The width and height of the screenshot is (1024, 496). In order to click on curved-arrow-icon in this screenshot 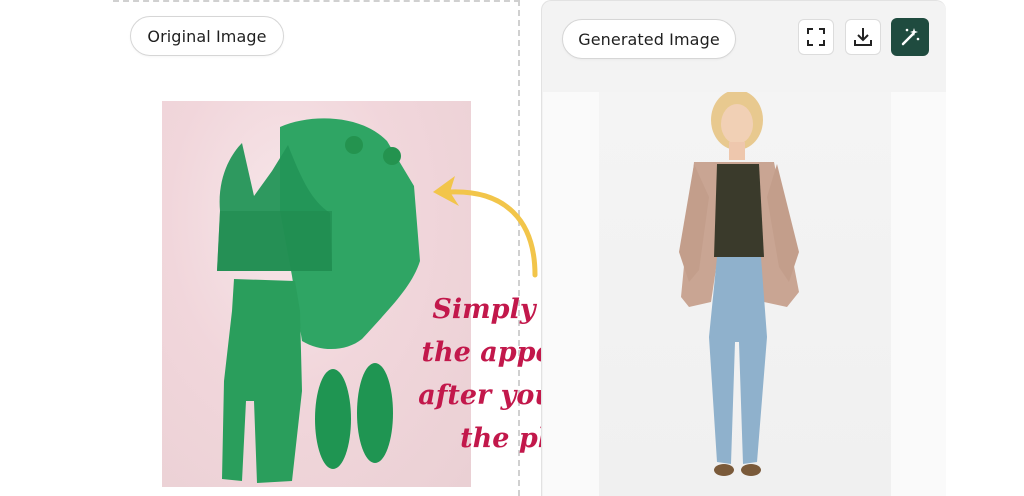, I will do `click(485, 227)`.